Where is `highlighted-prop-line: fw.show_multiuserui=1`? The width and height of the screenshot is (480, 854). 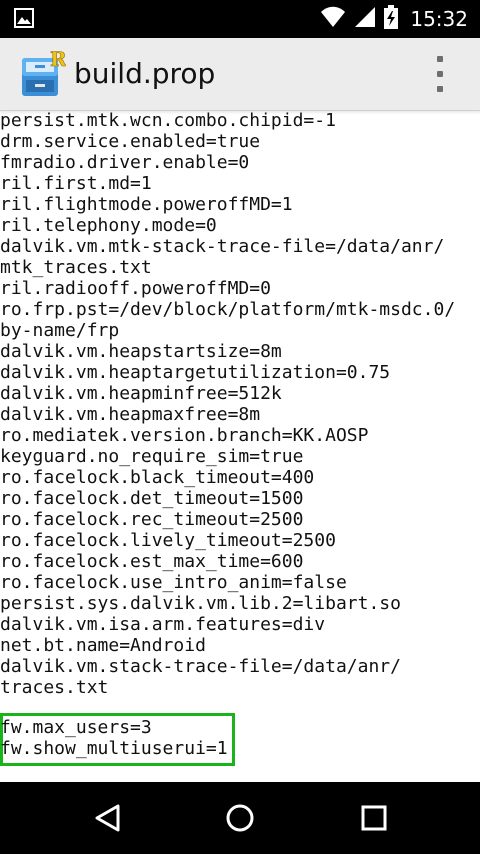 highlighted-prop-line: fw.show_multiuserui=1 is located at coordinates (114, 748).